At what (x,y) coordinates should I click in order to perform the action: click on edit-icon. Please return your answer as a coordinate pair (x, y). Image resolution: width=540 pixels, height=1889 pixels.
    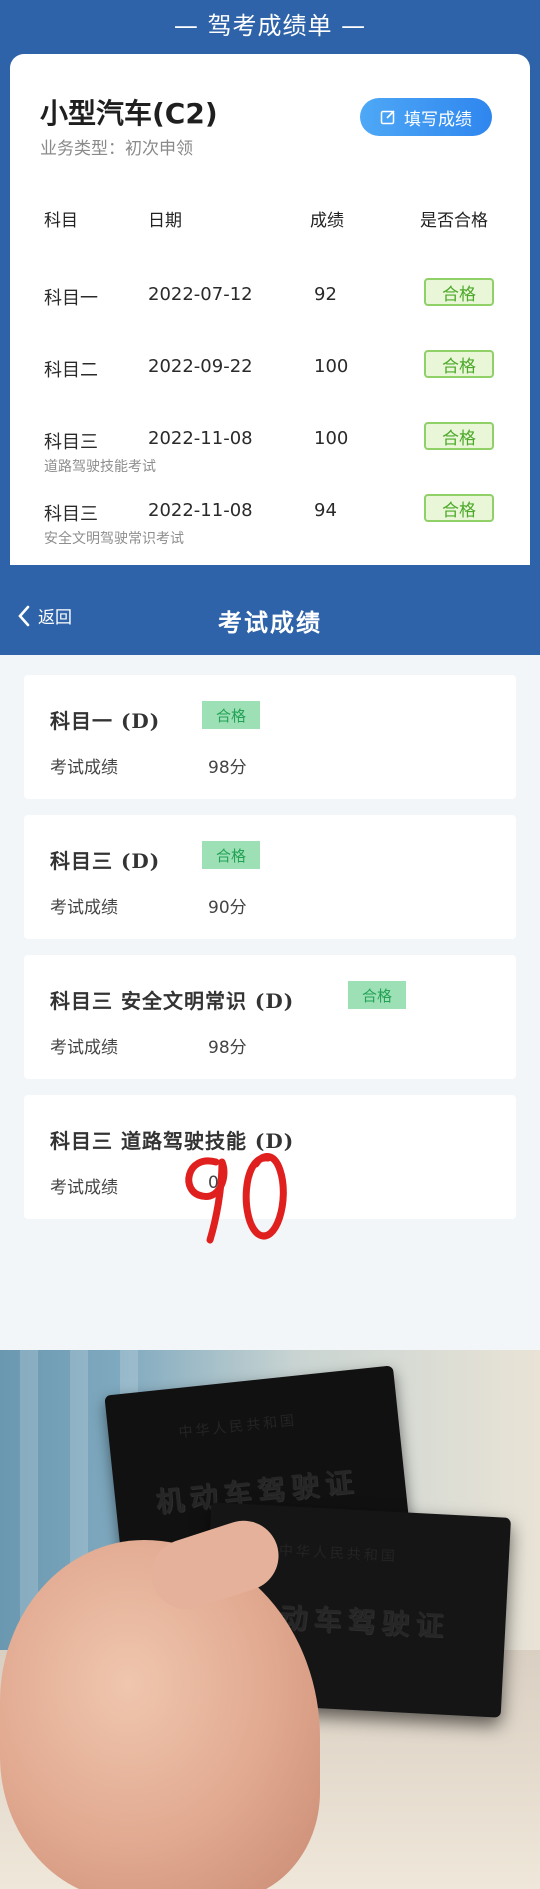
    Looking at the image, I should click on (387, 117).